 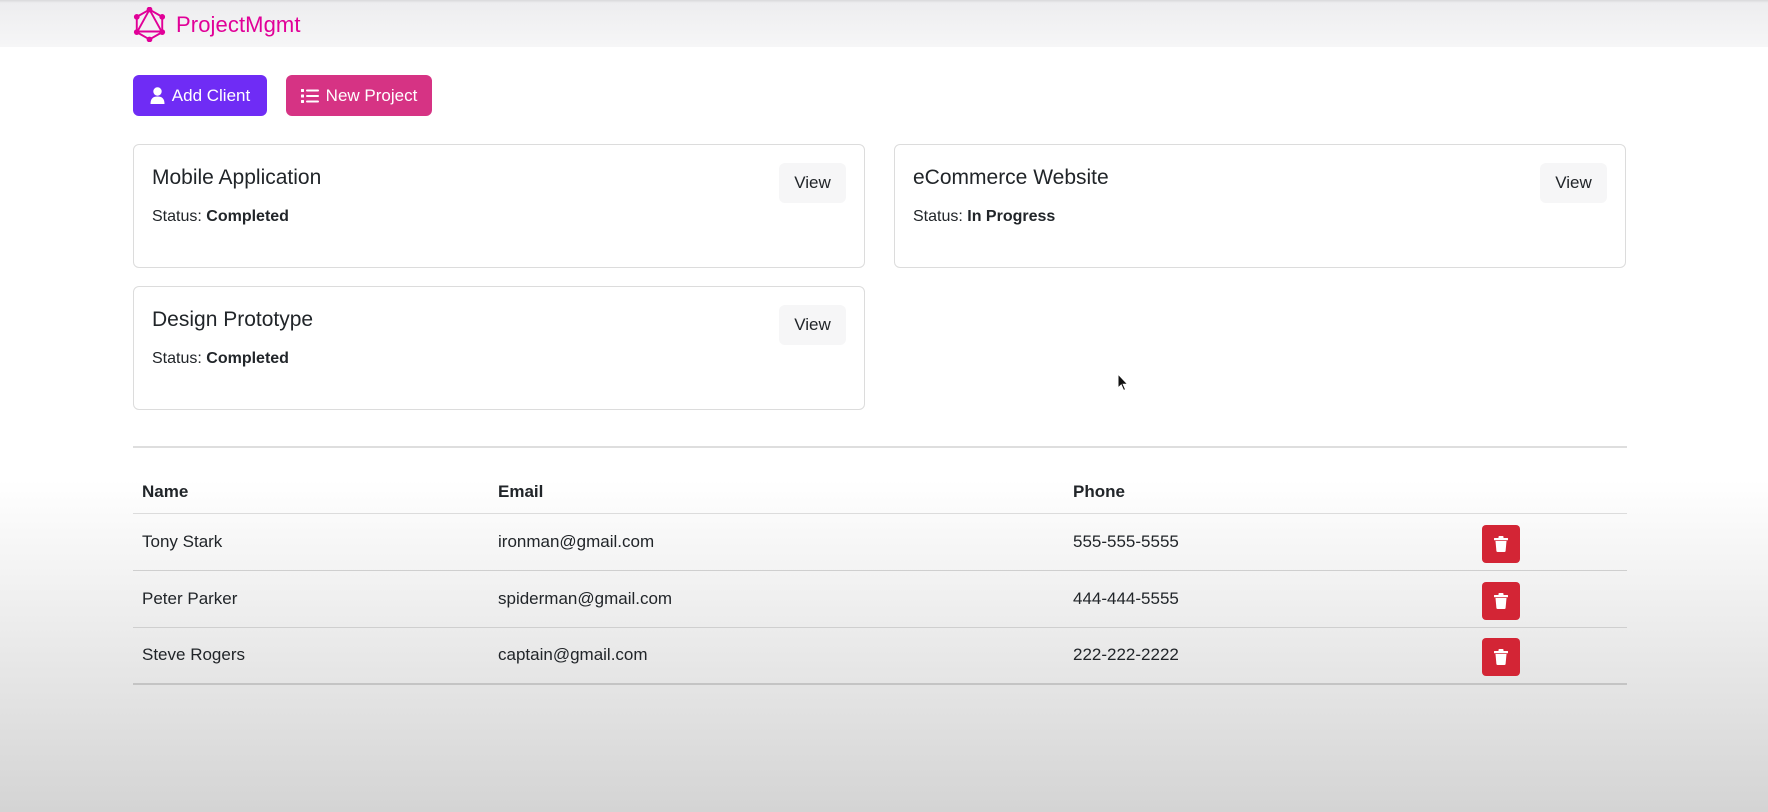 I want to click on client-name: Steve Rogers, so click(x=311, y=656).